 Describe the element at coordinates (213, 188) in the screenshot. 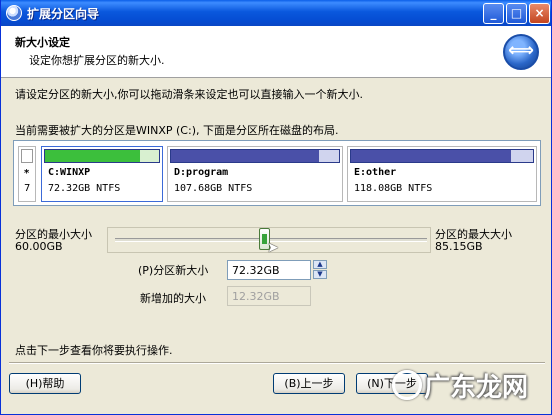

I see `partition-size: 107.68GB NTFS` at that location.